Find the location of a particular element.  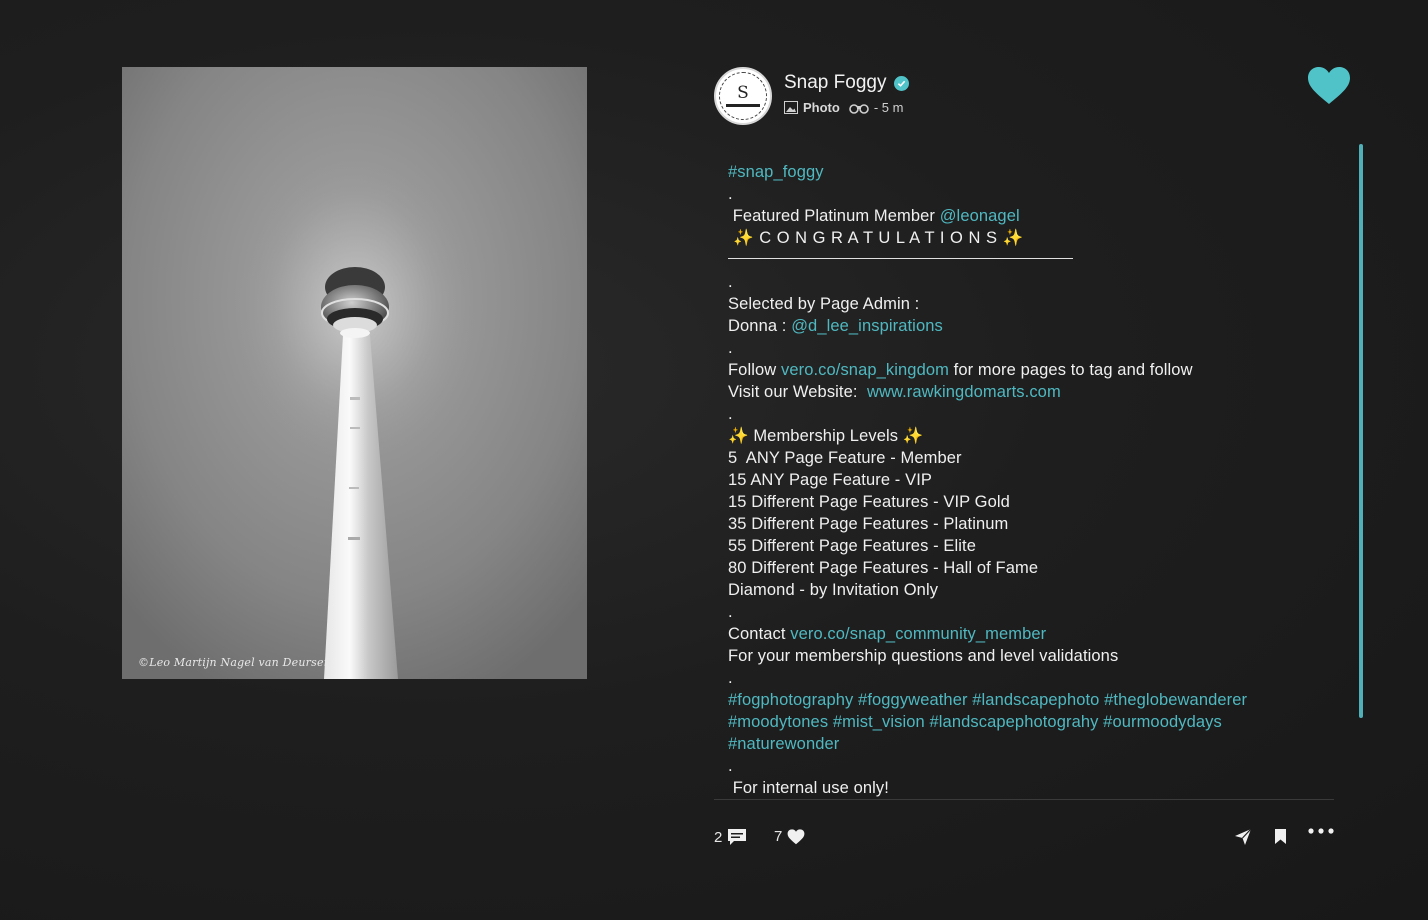

avatar: S is located at coordinates (743, 96).